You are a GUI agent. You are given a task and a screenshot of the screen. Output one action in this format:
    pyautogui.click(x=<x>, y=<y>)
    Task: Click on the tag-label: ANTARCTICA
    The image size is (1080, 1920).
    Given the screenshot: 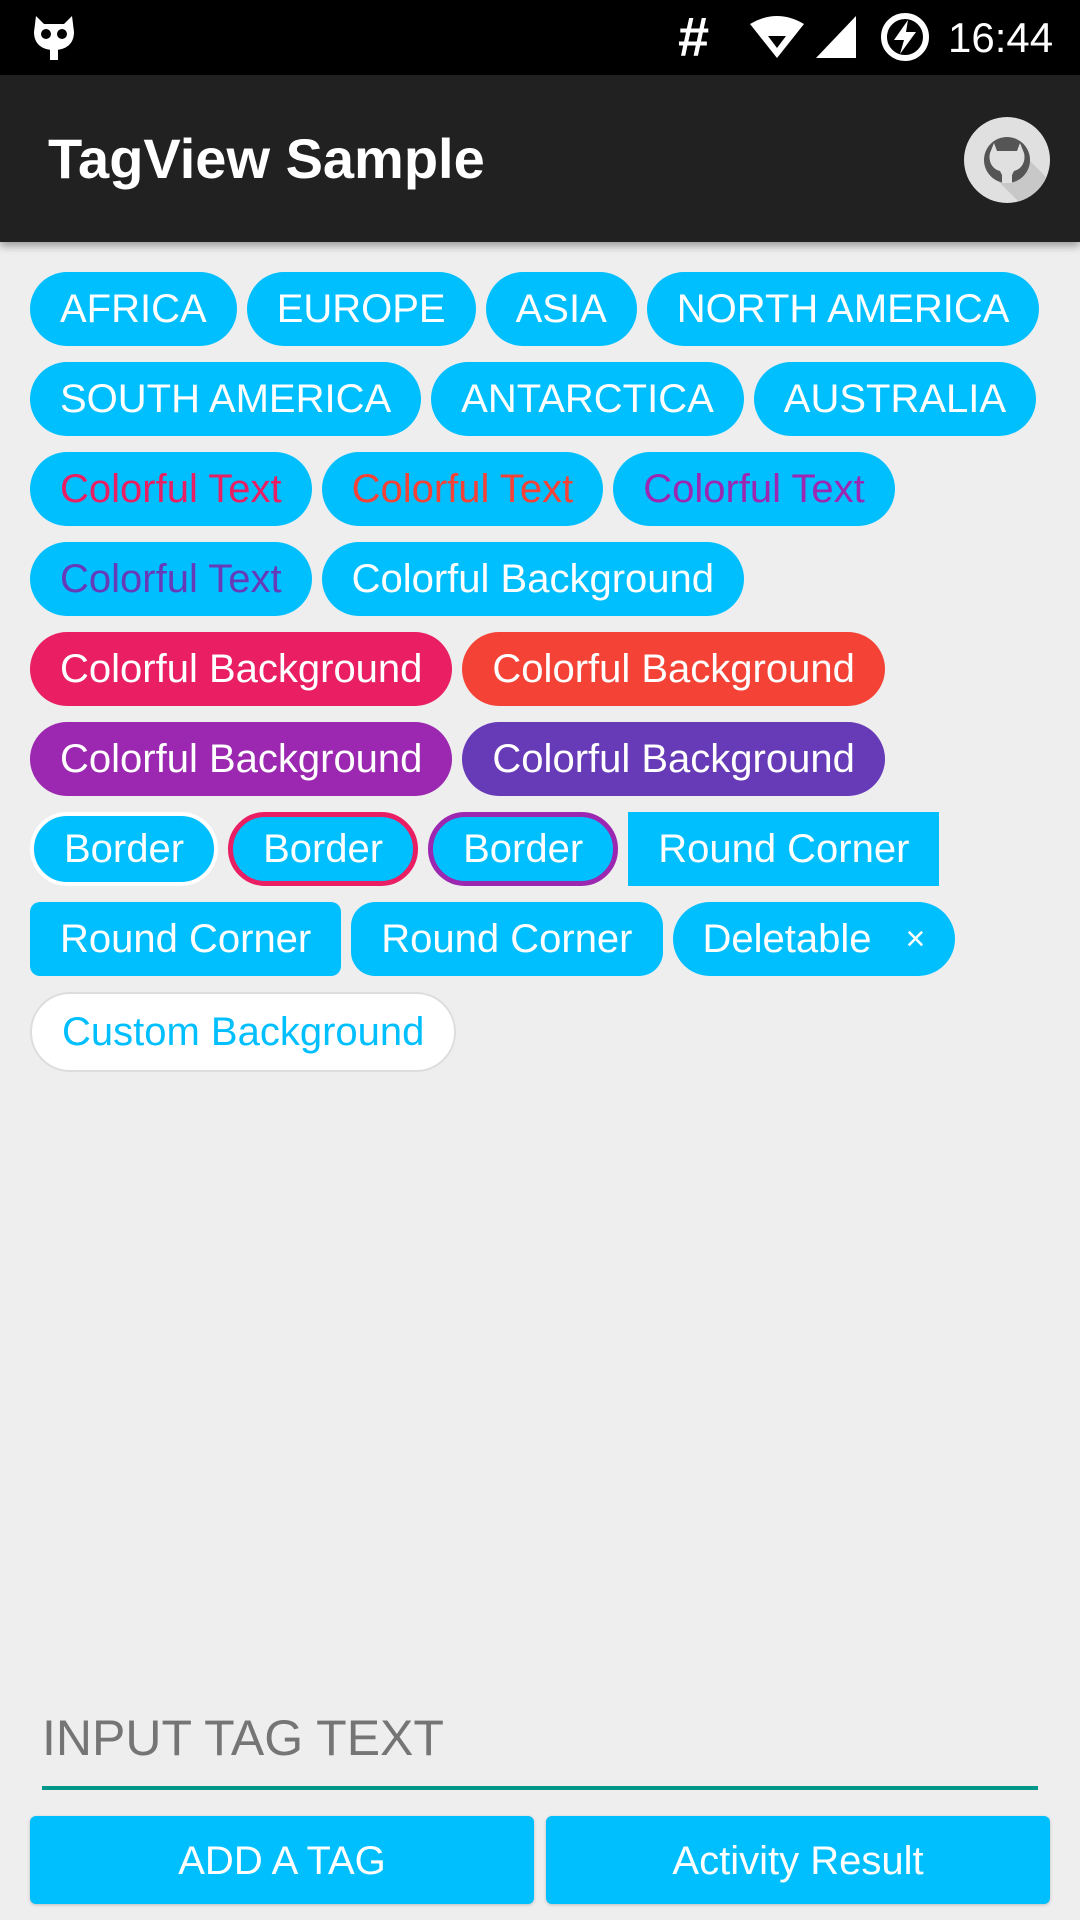 What is the action you would take?
    pyautogui.click(x=587, y=399)
    